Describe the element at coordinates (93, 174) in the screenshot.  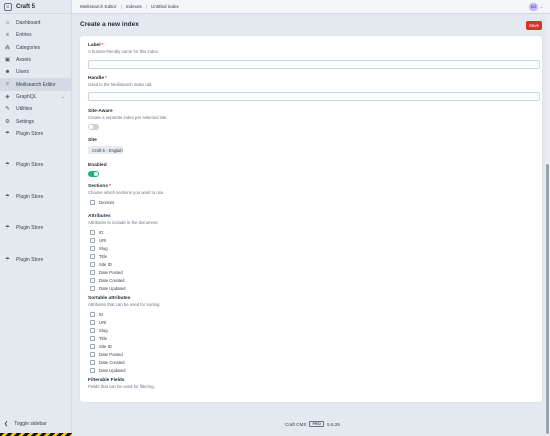
I see `enabled-toggle` at that location.